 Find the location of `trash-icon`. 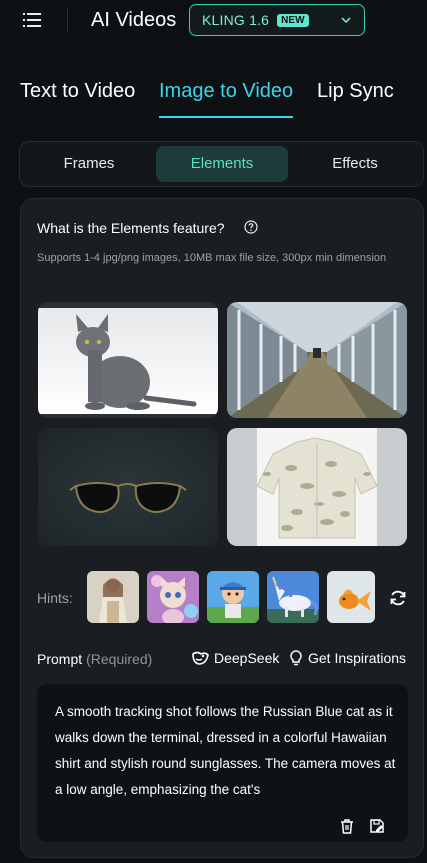

trash-icon is located at coordinates (347, 826).